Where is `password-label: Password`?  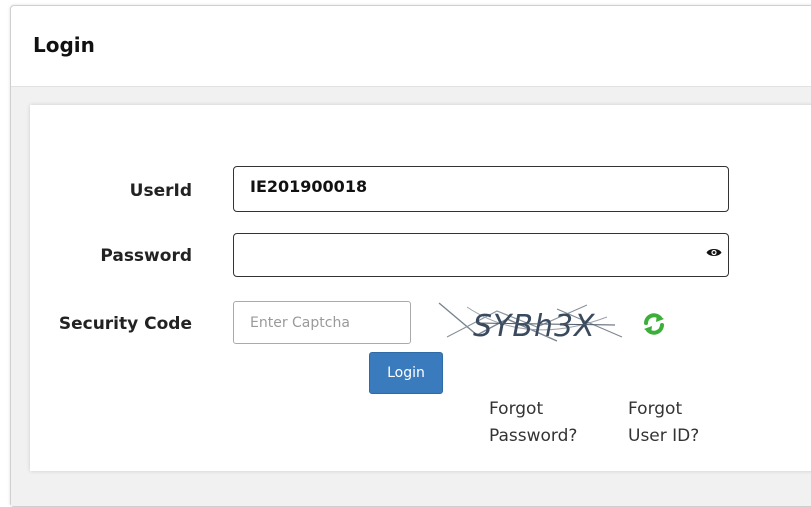
password-label: Password is located at coordinates (146, 256).